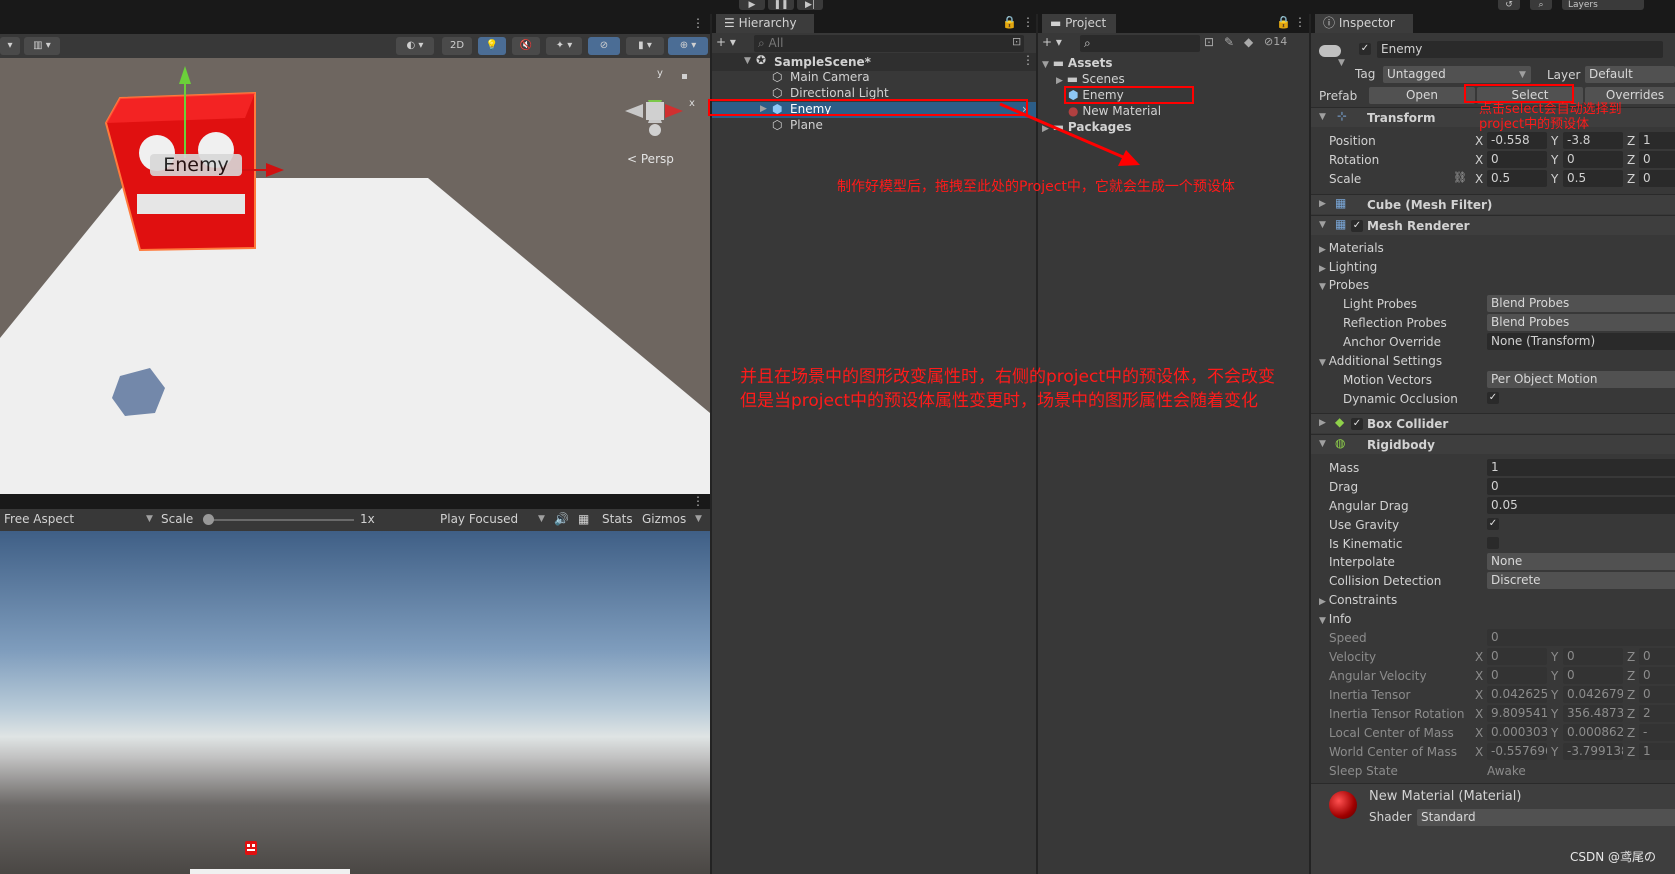 Image resolution: width=1675 pixels, height=874 pixels. I want to click on annotation-scene-line1: 并且在场景中的图形改变属性时，右侧的project中的预设体，不会改变, so click(1008, 377).